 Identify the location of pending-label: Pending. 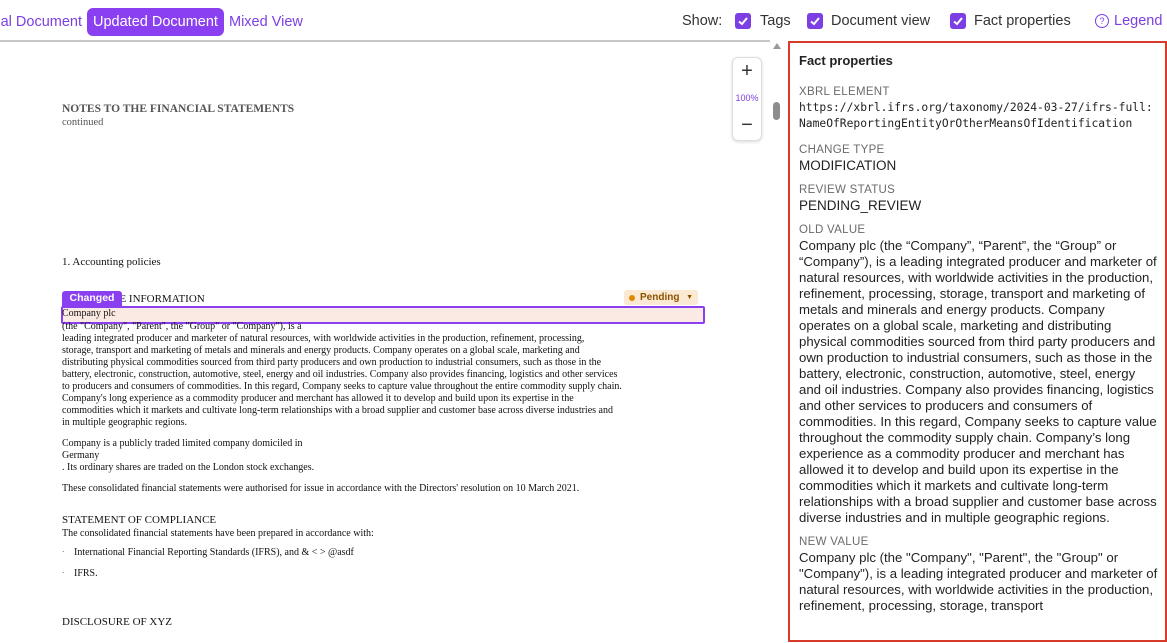
(660, 297).